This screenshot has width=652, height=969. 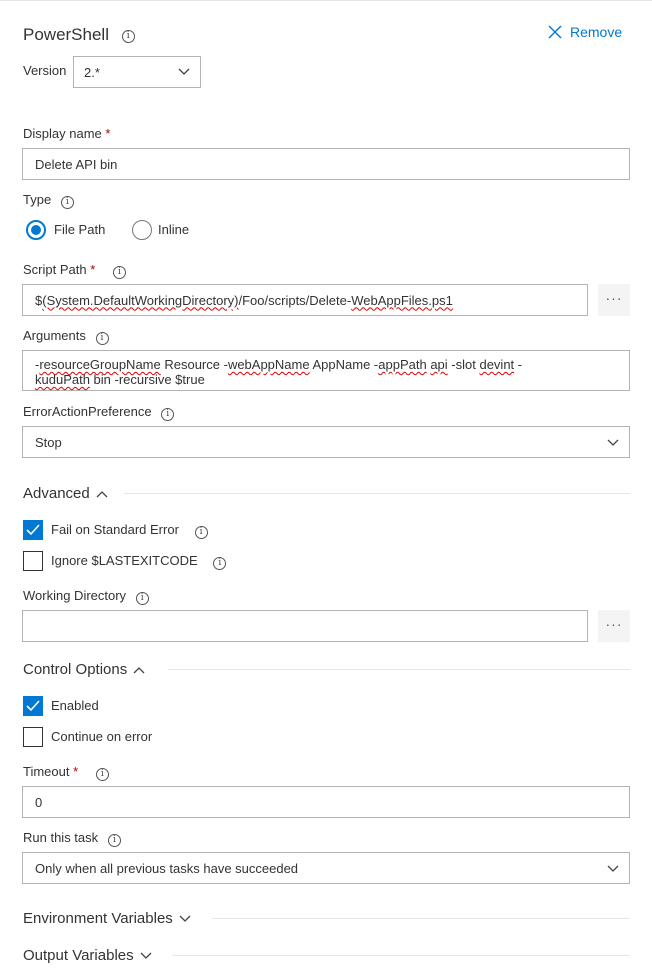 What do you see at coordinates (33, 561) in the screenshot?
I see `ignore-exit-code-checkbox` at bounding box center [33, 561].